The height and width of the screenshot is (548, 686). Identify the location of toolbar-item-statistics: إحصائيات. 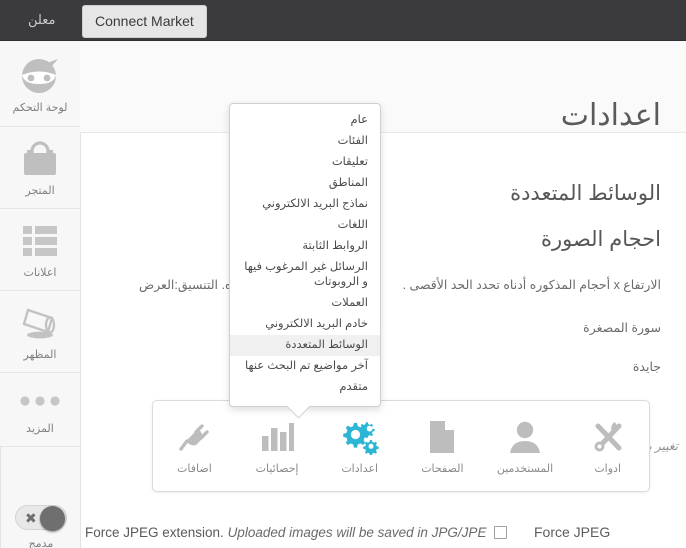
(277, 446).